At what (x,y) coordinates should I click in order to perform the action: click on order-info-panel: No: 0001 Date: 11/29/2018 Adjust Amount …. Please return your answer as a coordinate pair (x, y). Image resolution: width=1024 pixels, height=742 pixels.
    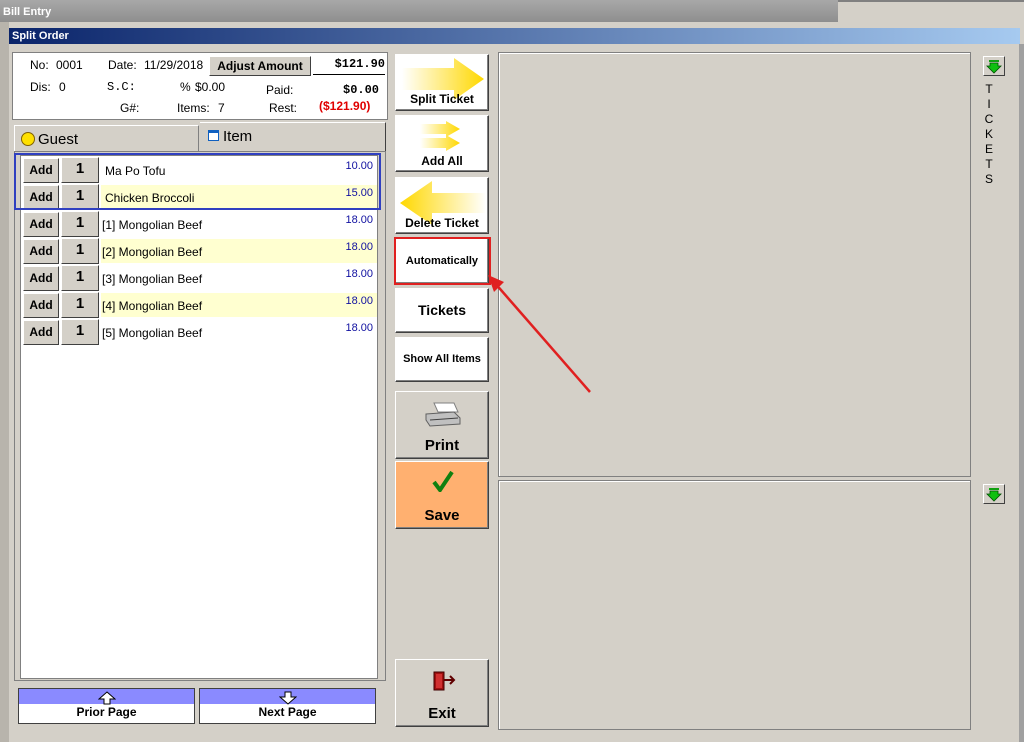
    Looking at the image, I should click on (200, 86).